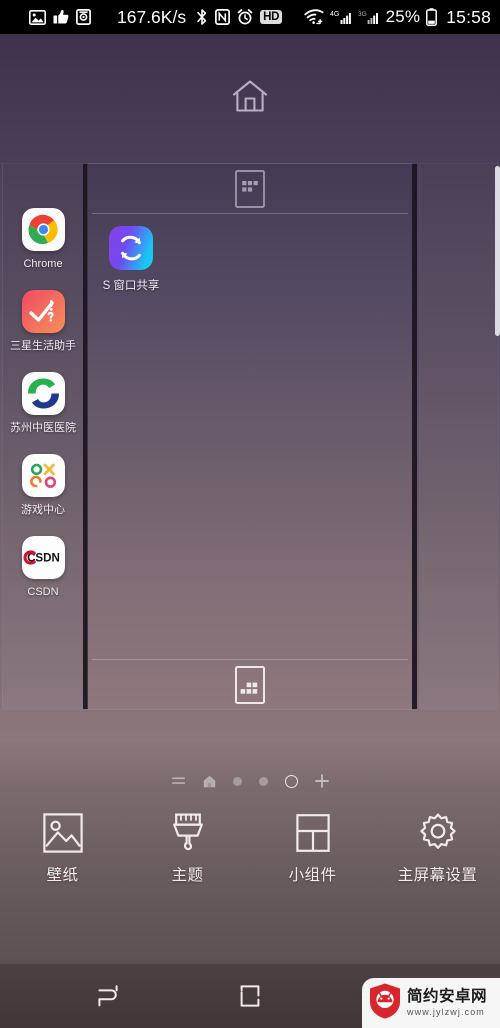 This screenshot has height=1028, width=500. Describe the element at coordinates (83, 17) in the screenshot. I see `screen-recorder-icon` at that location.